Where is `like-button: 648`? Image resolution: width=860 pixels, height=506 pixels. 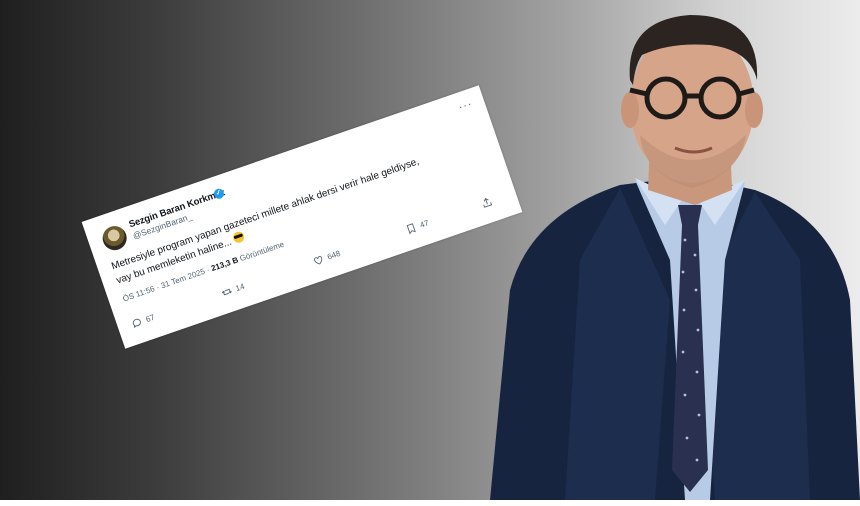 like-button: 648 is located at coordinates (327, 258).